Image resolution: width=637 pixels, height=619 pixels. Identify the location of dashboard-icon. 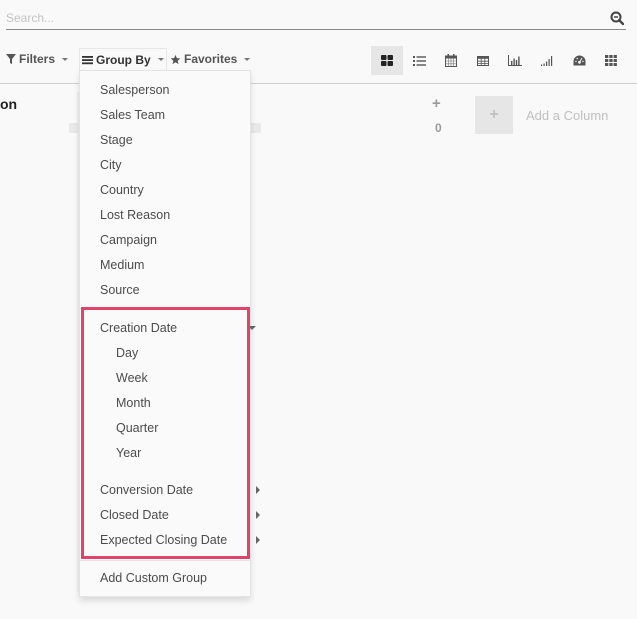
(579, 60).